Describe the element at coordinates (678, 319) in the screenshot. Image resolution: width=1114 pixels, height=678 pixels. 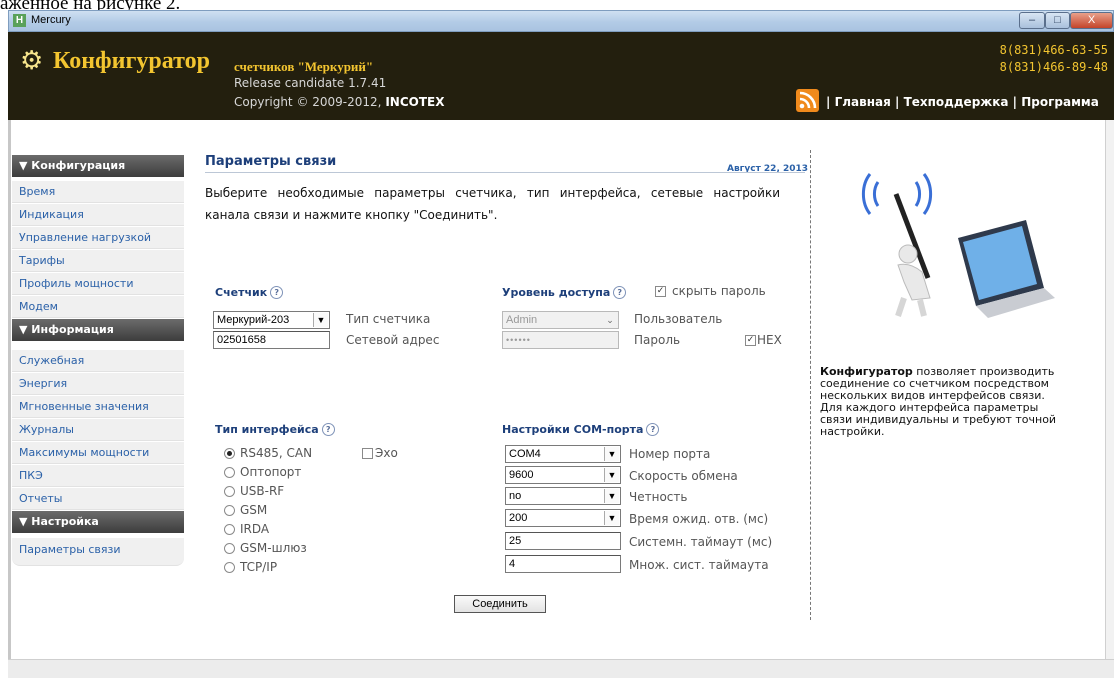
I see `access-user-label: Пользователь` at that location.